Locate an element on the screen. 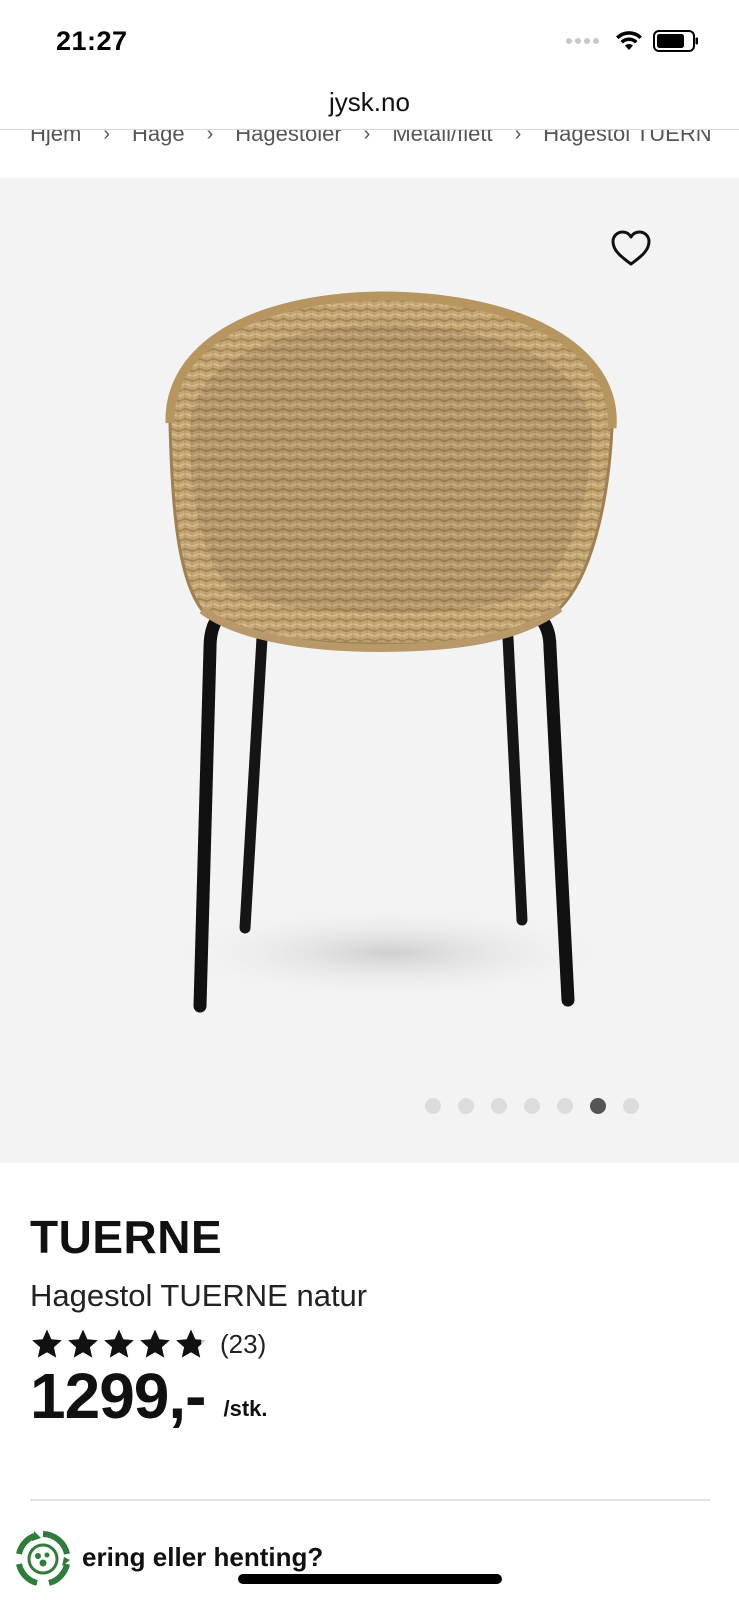  heart-outline-icon is located at coordinates (631, 248).